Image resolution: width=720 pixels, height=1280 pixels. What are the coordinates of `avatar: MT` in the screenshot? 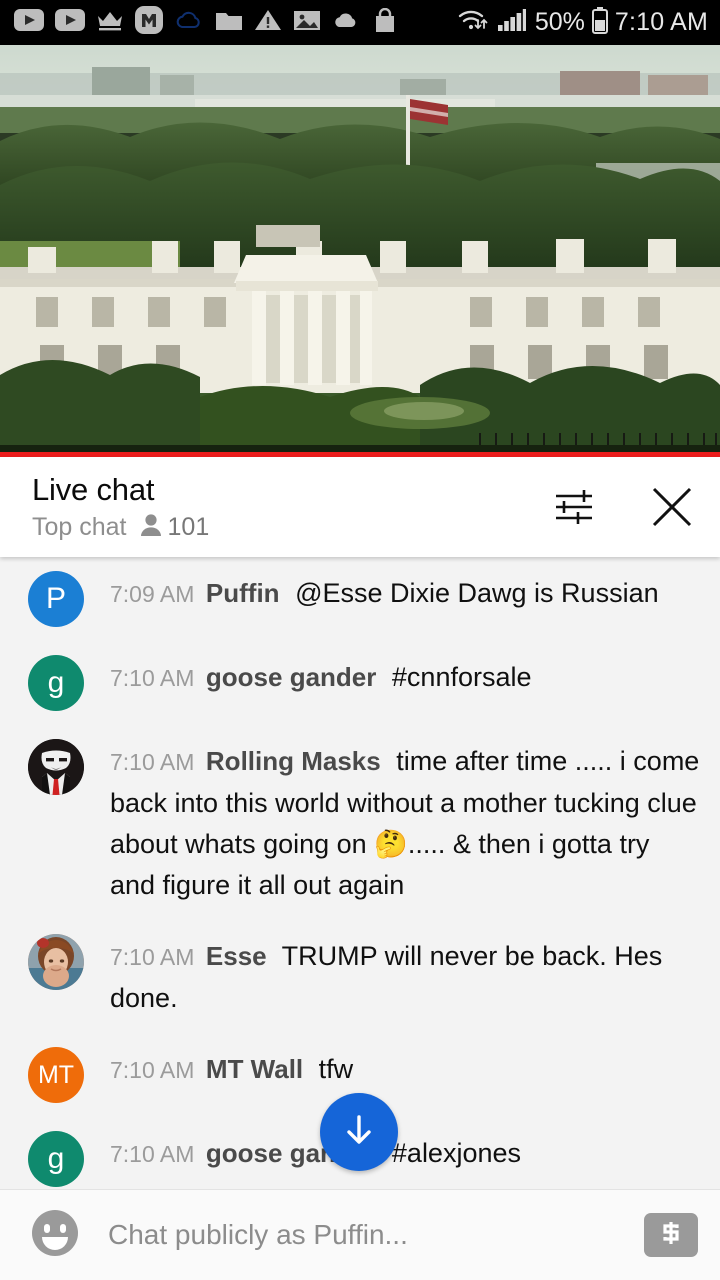 It's located at (56, 1075).